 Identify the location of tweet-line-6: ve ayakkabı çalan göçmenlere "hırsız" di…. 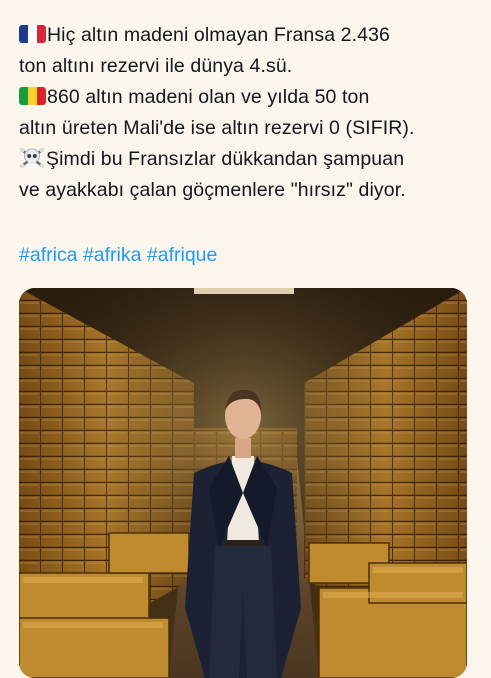
(249, 190).